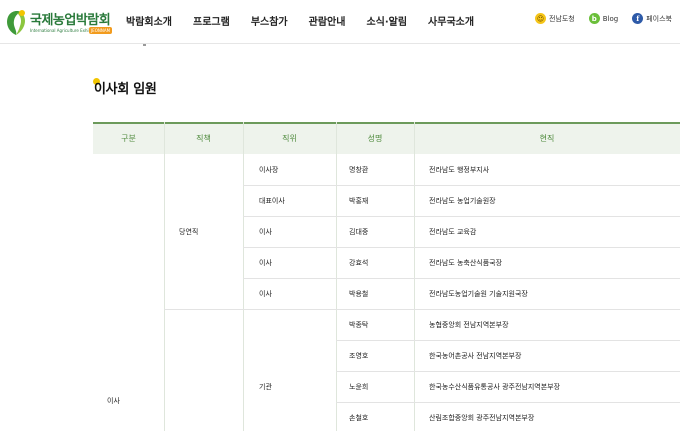  What do you see at coordinates (386, 138) in the screenshot?
I see `table-header: 구분 직책 직위 성명 현직` at bounding box center [386, 138].